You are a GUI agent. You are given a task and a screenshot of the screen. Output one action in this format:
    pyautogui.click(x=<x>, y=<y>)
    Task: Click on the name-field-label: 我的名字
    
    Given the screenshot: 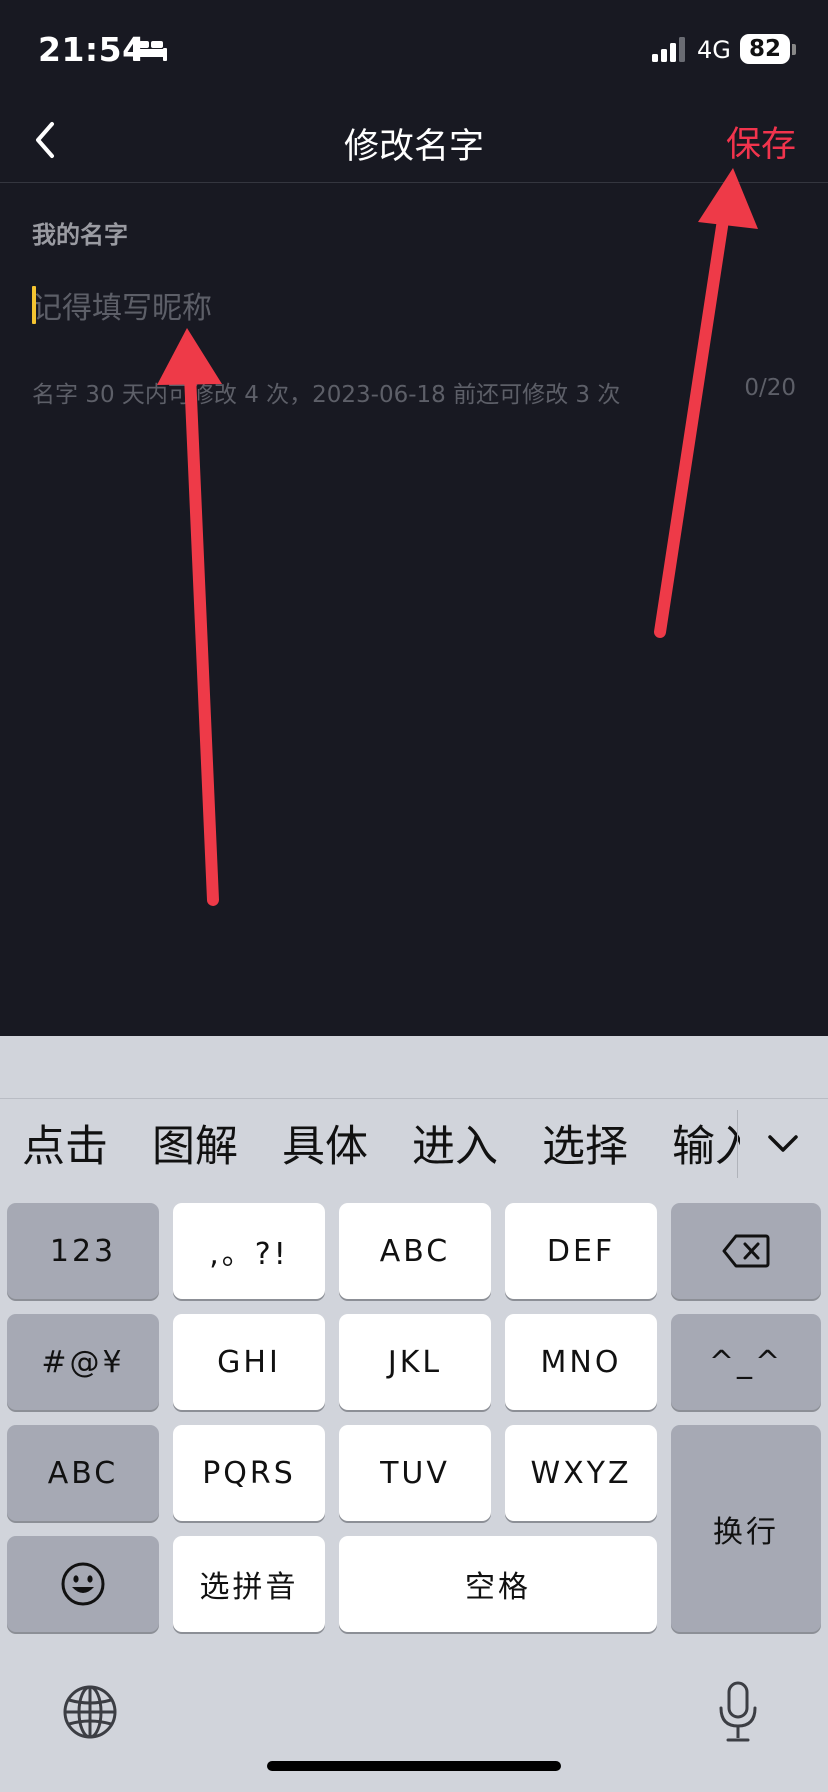 What is the action you would take?
    pyautogui.click(x=80, y=235)
    